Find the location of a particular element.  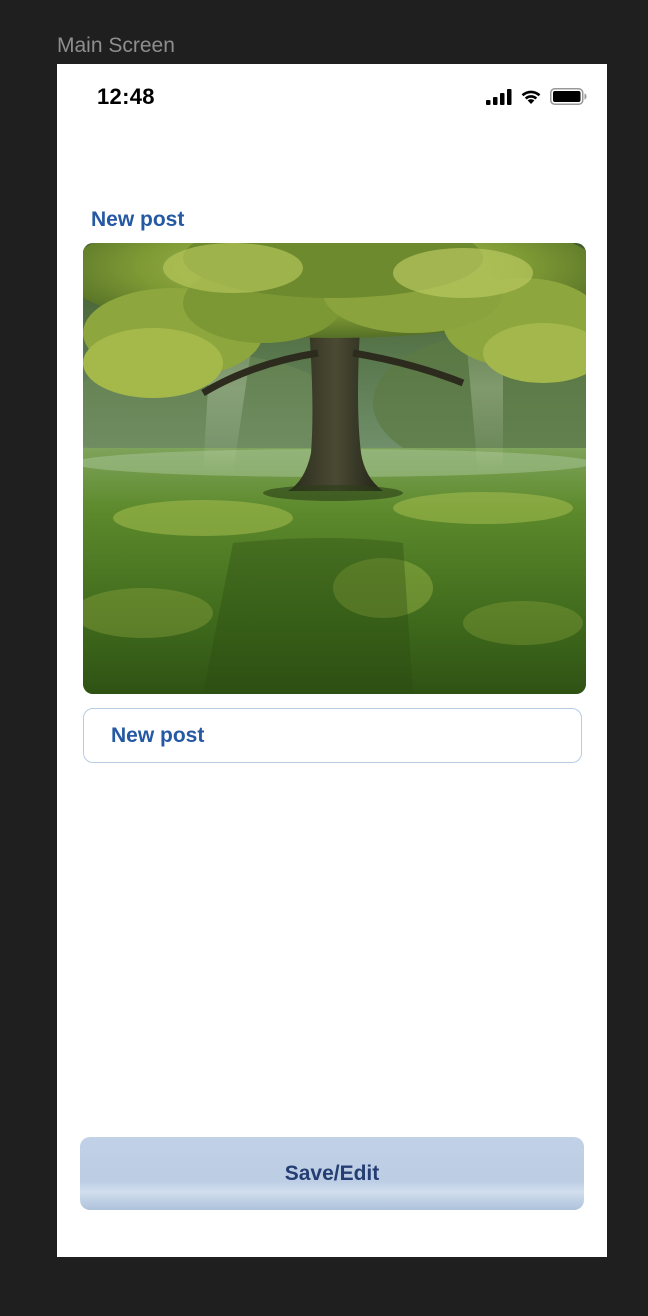

save-edit-button: Save/Edit is located at coordinates (332, 1173).